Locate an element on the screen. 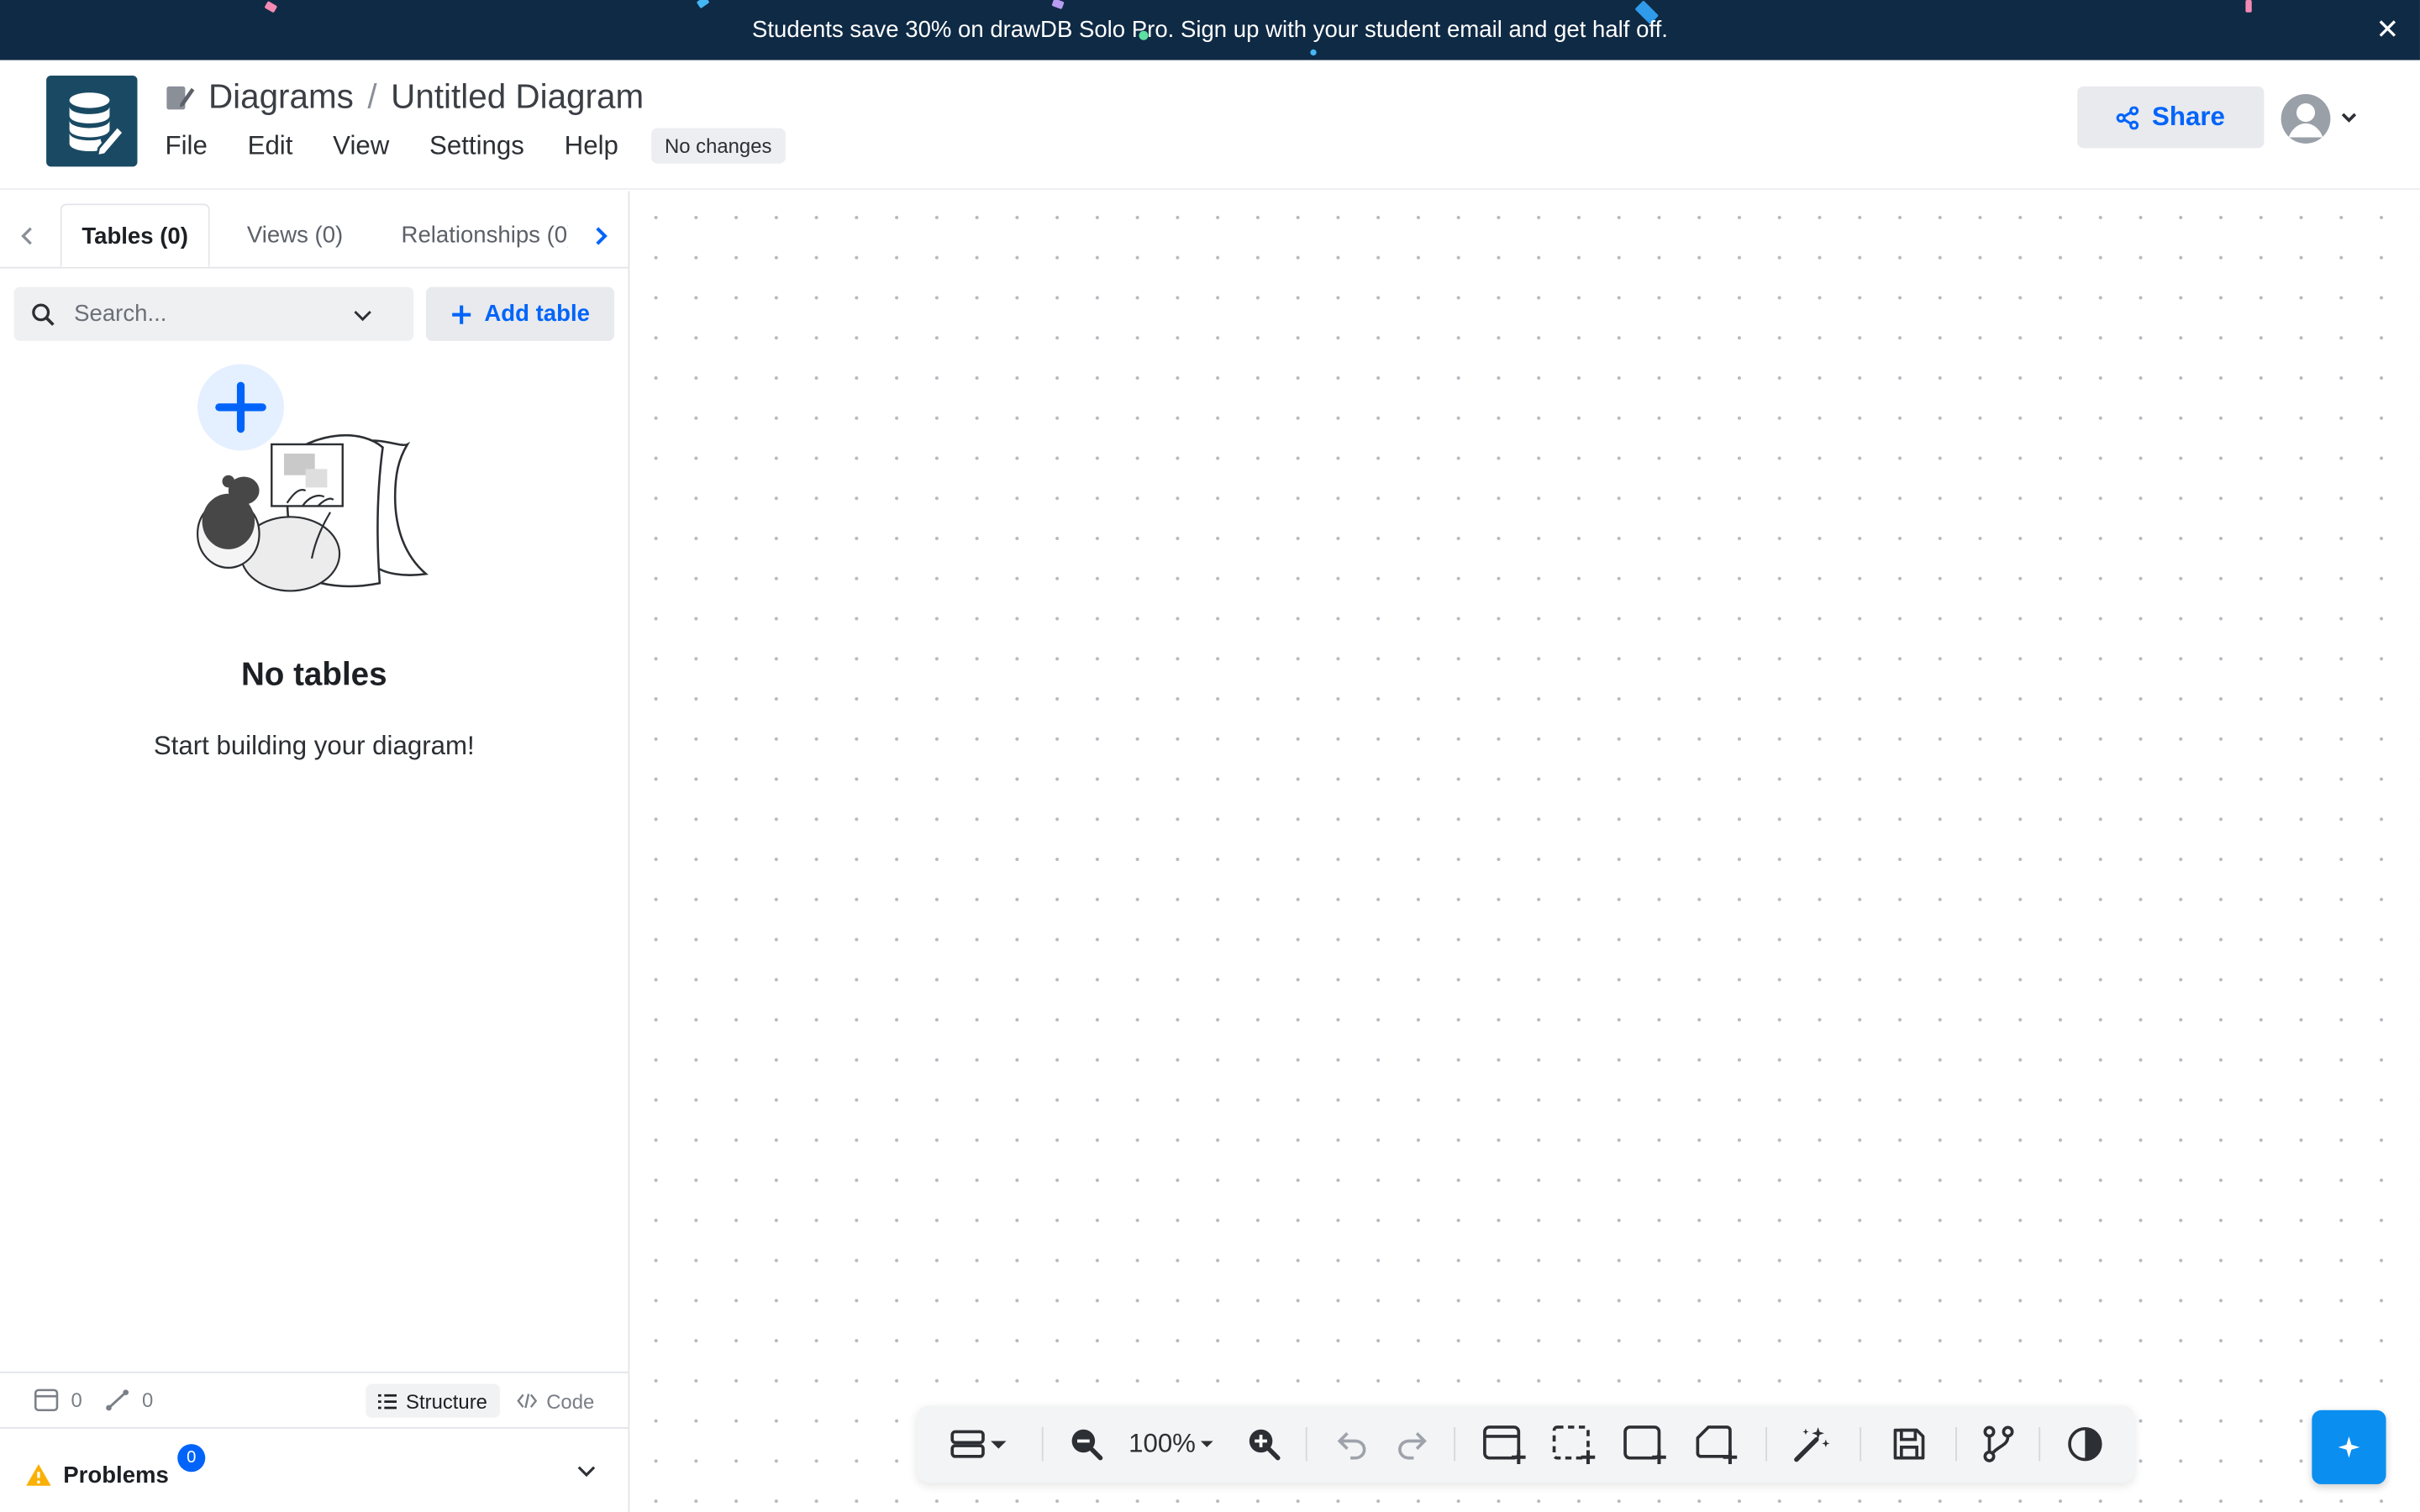 This screenshot has height=1512, width=2420. warning-icon is located at coordinates (38, 1475).